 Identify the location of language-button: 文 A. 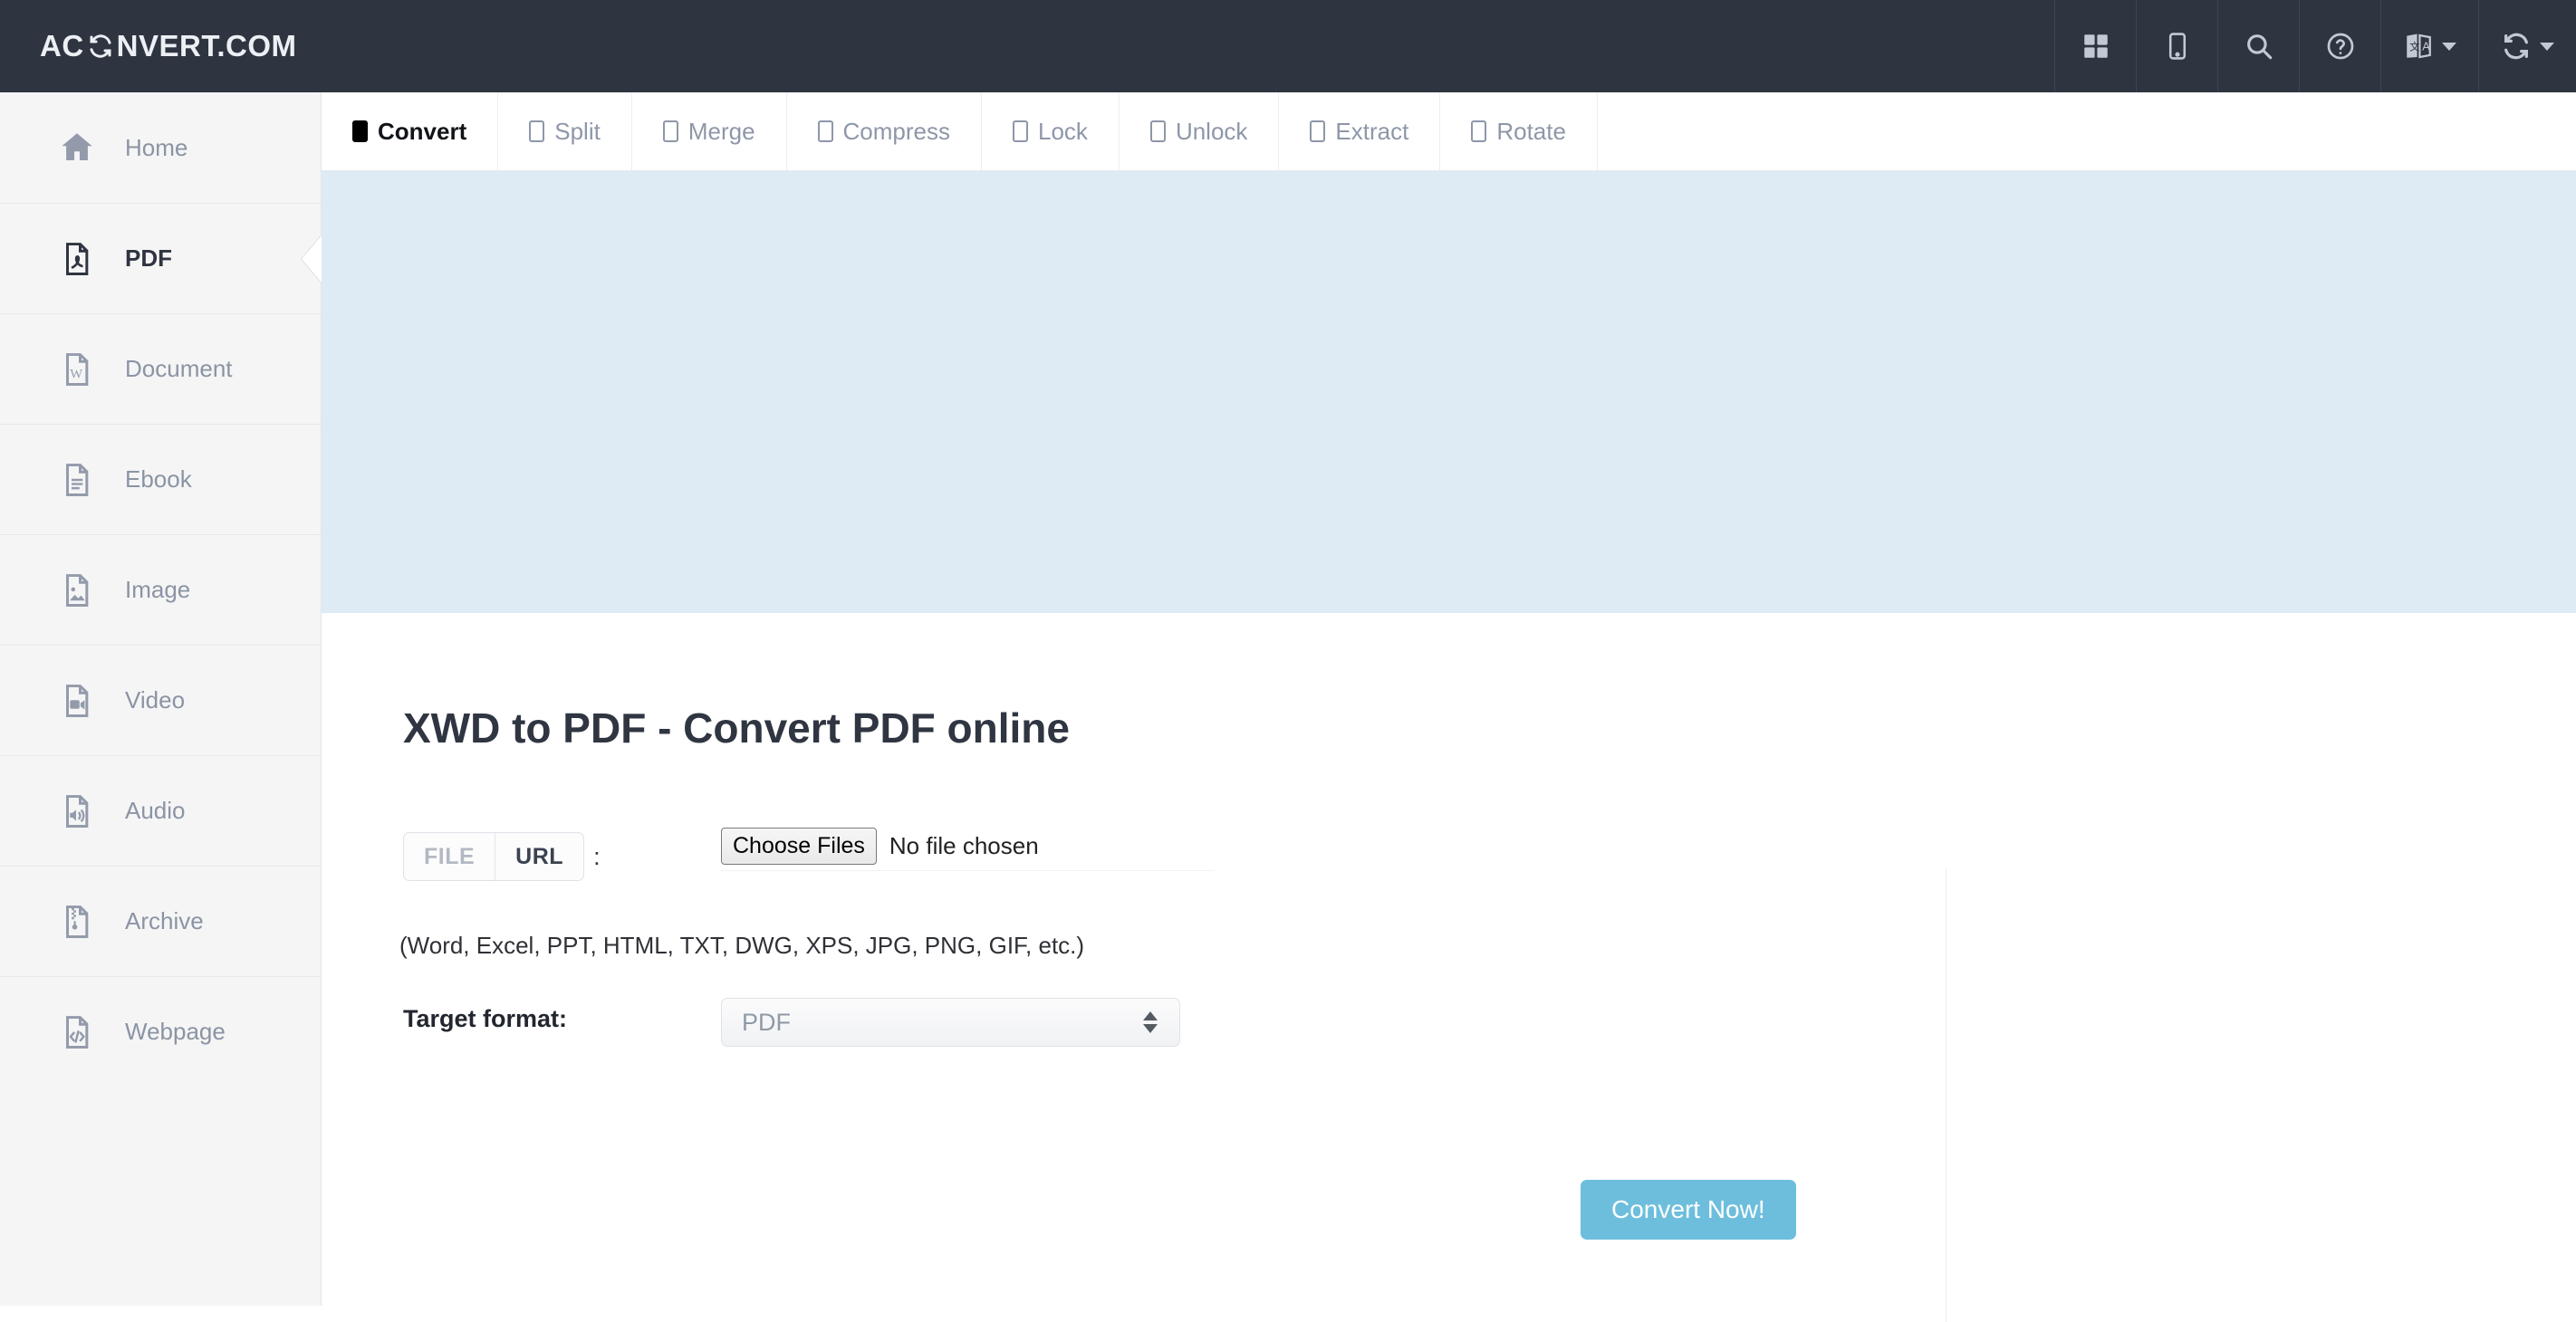
(2429, 46).